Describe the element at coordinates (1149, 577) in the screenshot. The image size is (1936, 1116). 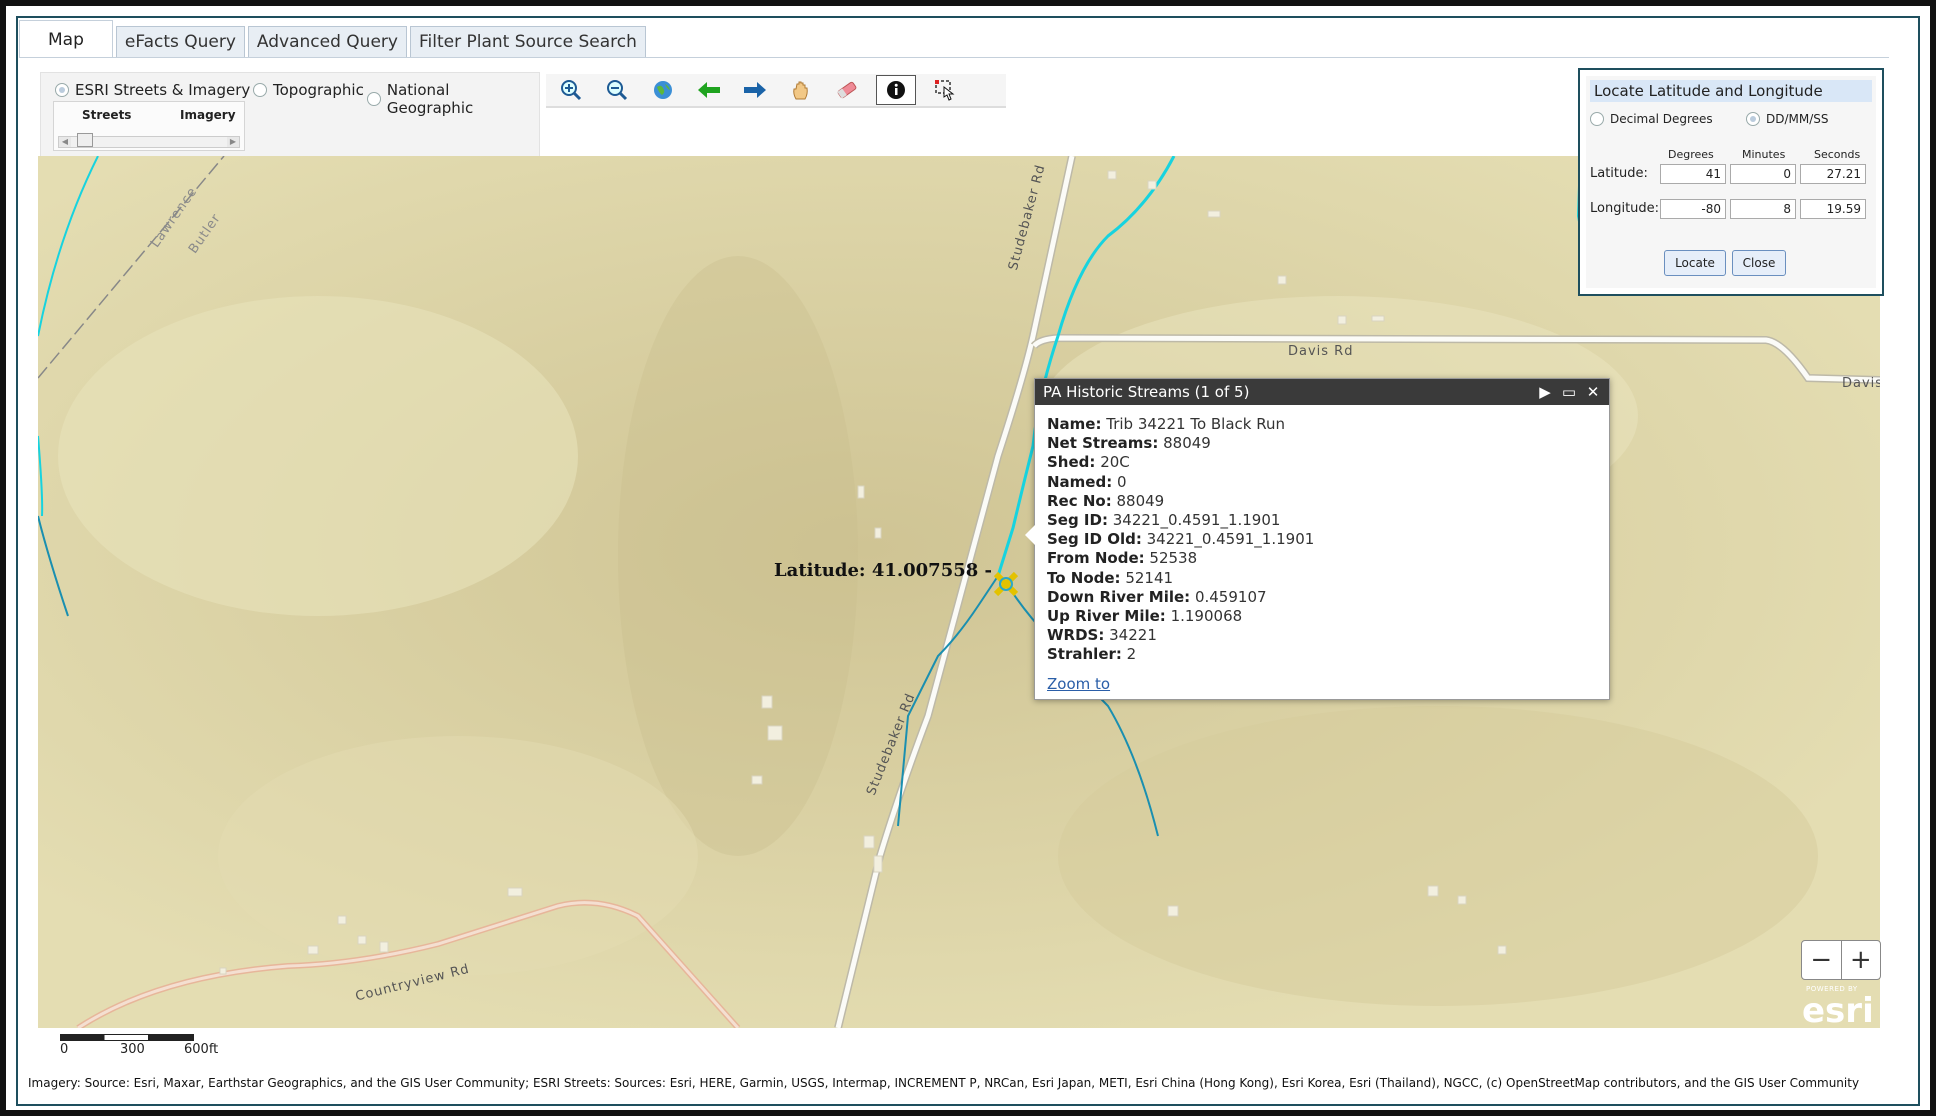
I see `attribute-value: 52141` at that location.